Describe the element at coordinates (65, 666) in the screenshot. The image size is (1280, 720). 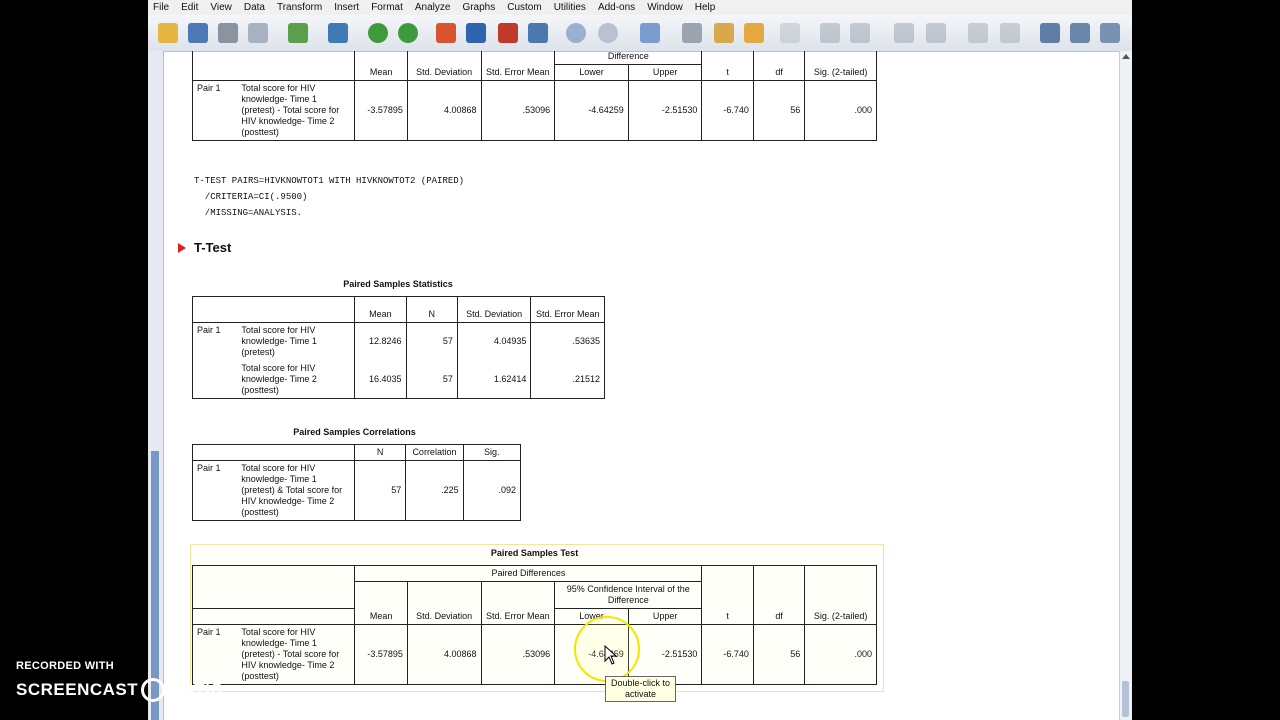
I see `watermark-line1: RECORDED WITH` at that location.